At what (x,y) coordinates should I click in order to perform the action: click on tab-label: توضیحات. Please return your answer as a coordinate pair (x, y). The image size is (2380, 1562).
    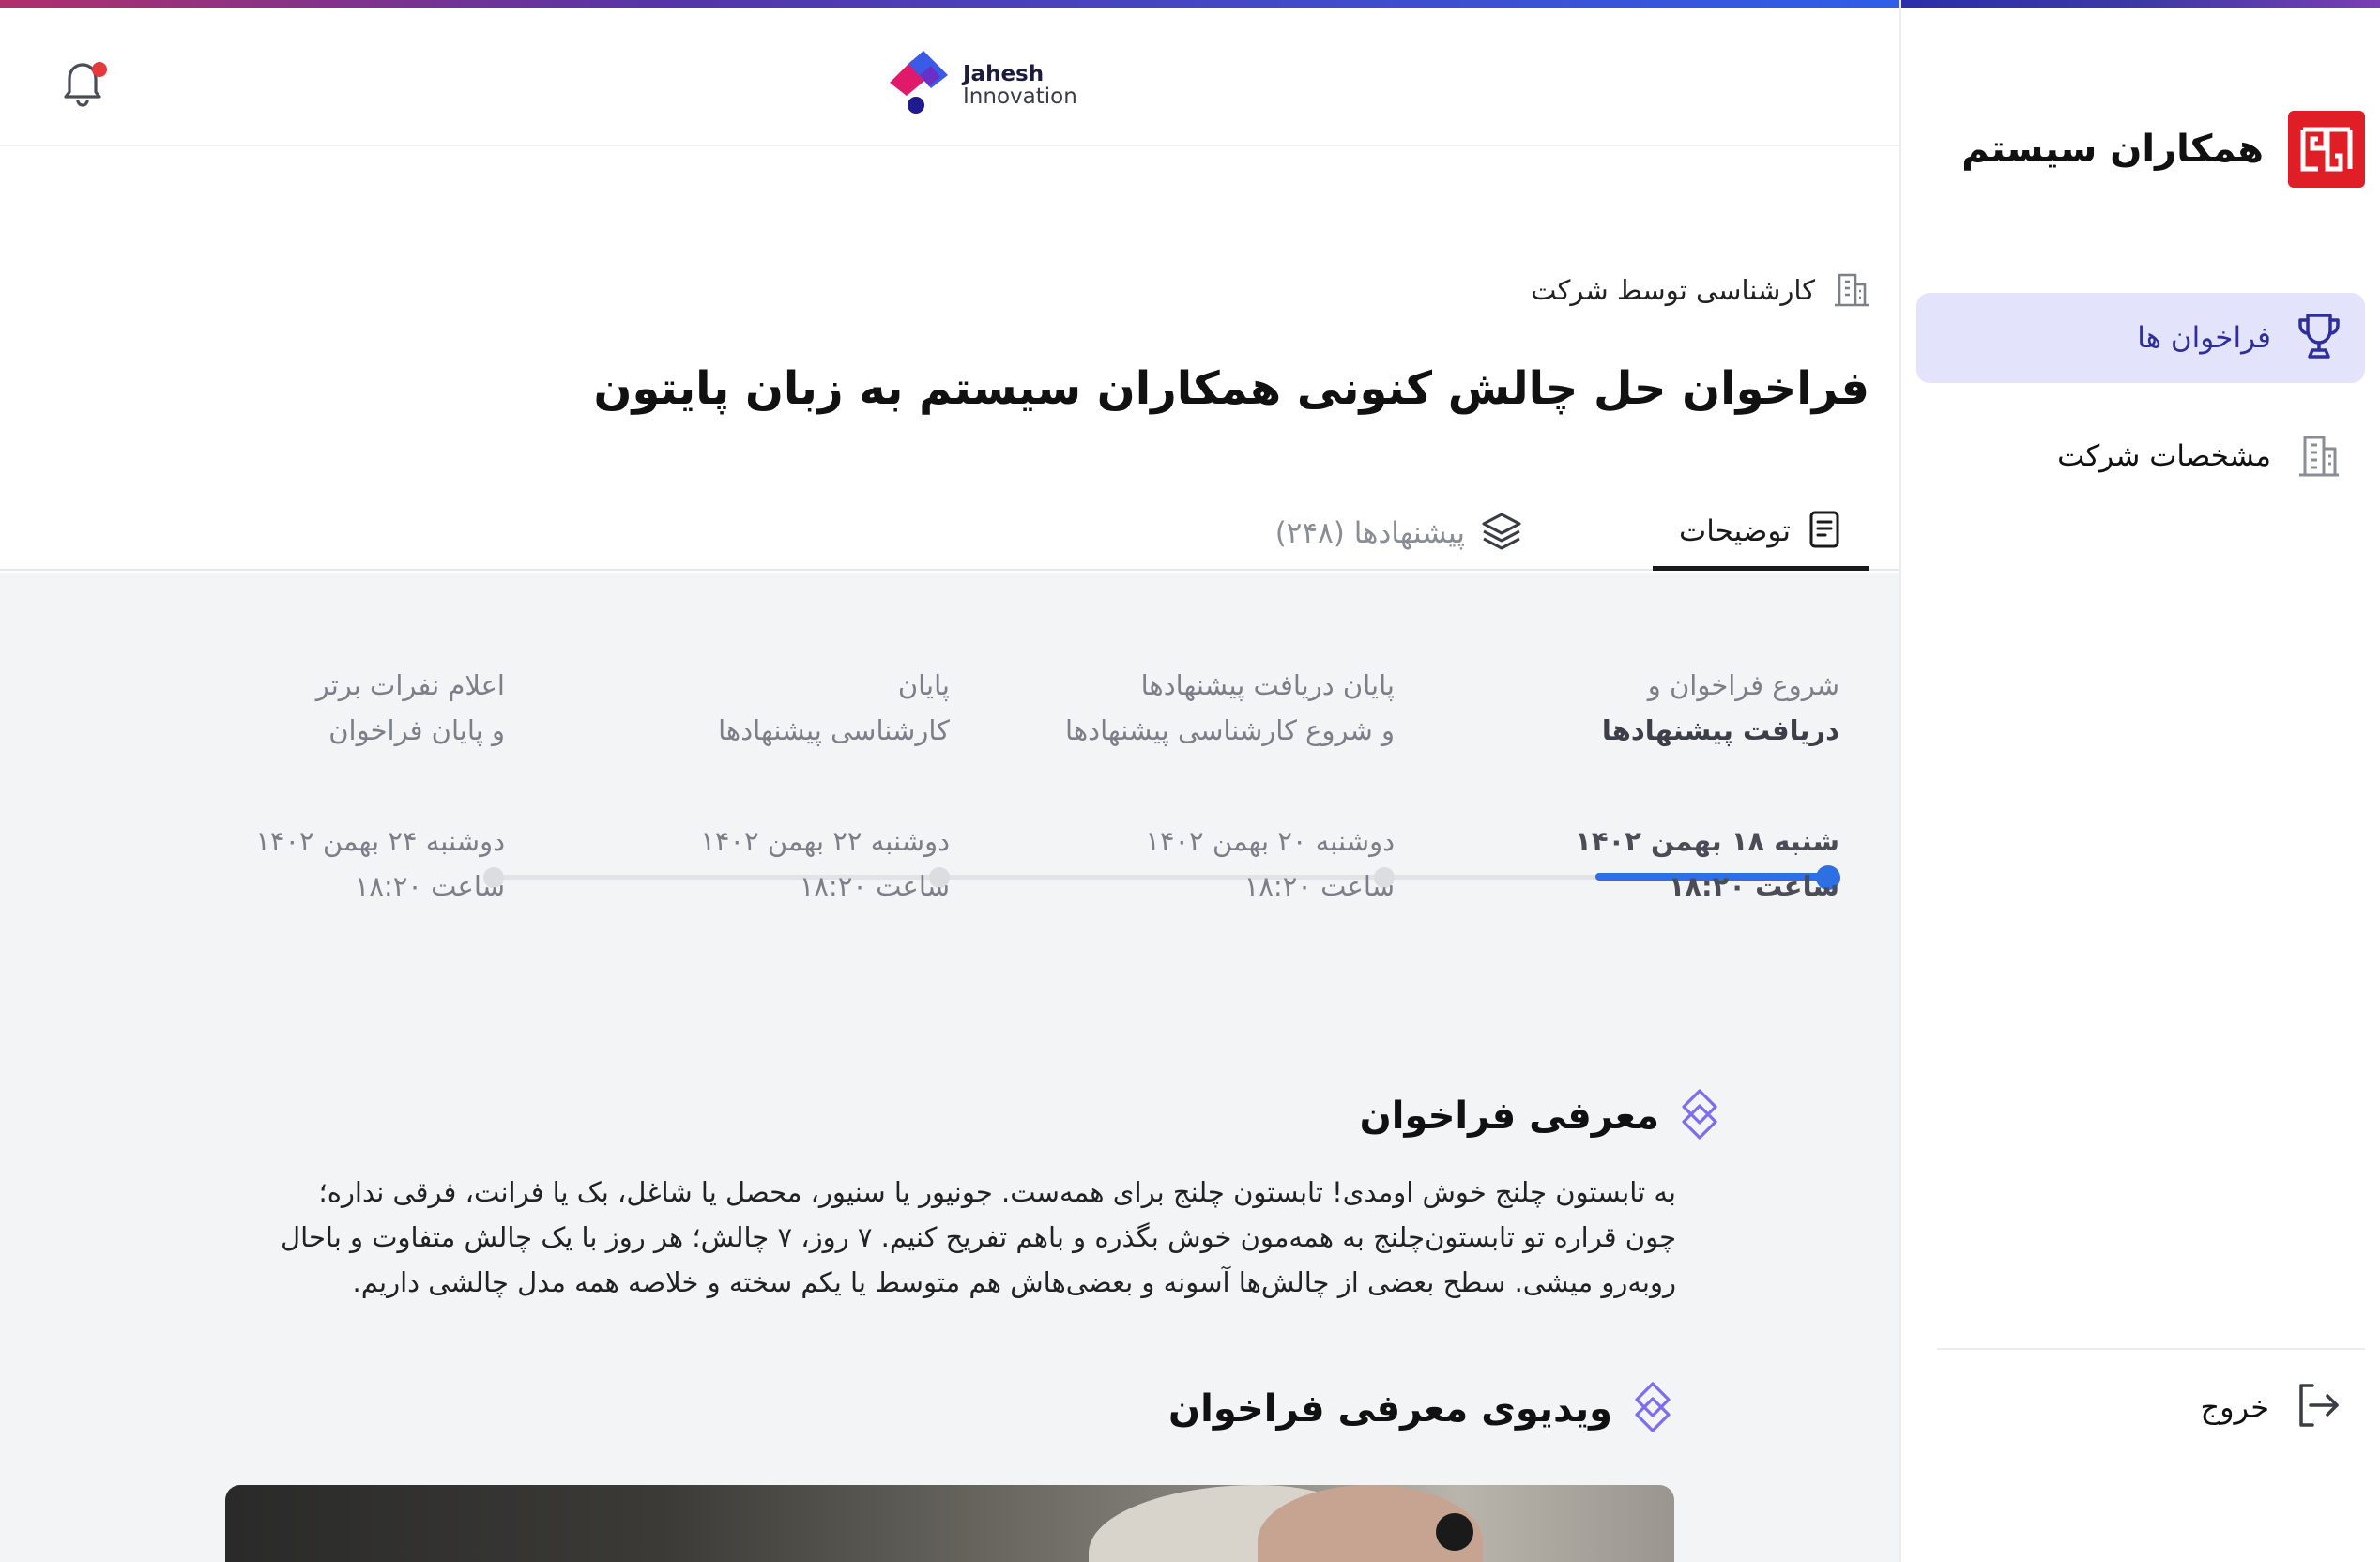
    Looking at the image, I should click on (1735, 531).